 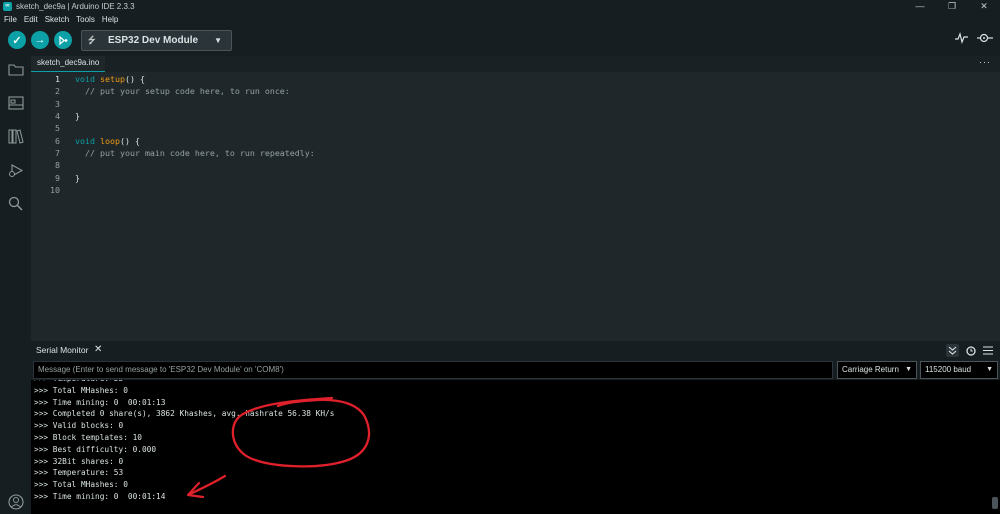 I want to click on checkmark-icon: ✓, so click(x=17, y=40).